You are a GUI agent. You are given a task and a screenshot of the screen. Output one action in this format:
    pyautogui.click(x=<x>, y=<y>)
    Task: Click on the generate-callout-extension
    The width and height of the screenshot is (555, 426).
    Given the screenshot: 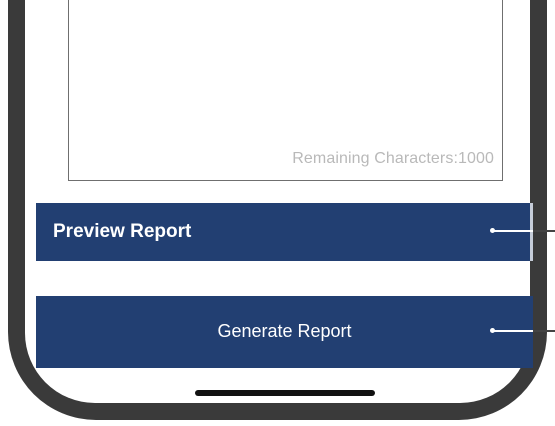 What is the action you would take?
    pyautogui.click(x=544, y=331)
    